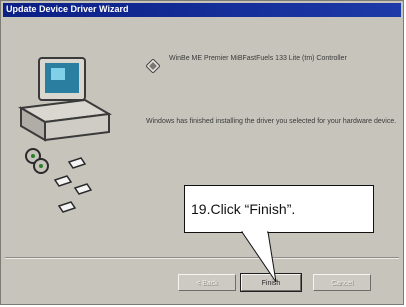 The width and height of the screenshot is (406, 307). Describe the element at coordinates (342, 282) in the screenshot. I see `cancel-button: Cancel` at that location.